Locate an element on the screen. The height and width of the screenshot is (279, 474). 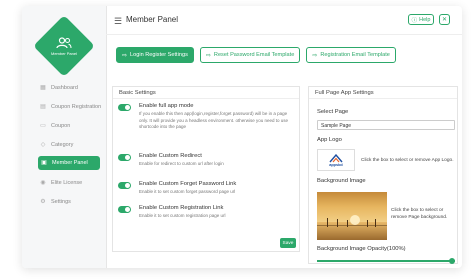
top-bar: ☰ Member Panel ⓘ Help ✕ is located at coordinates (284, 20).